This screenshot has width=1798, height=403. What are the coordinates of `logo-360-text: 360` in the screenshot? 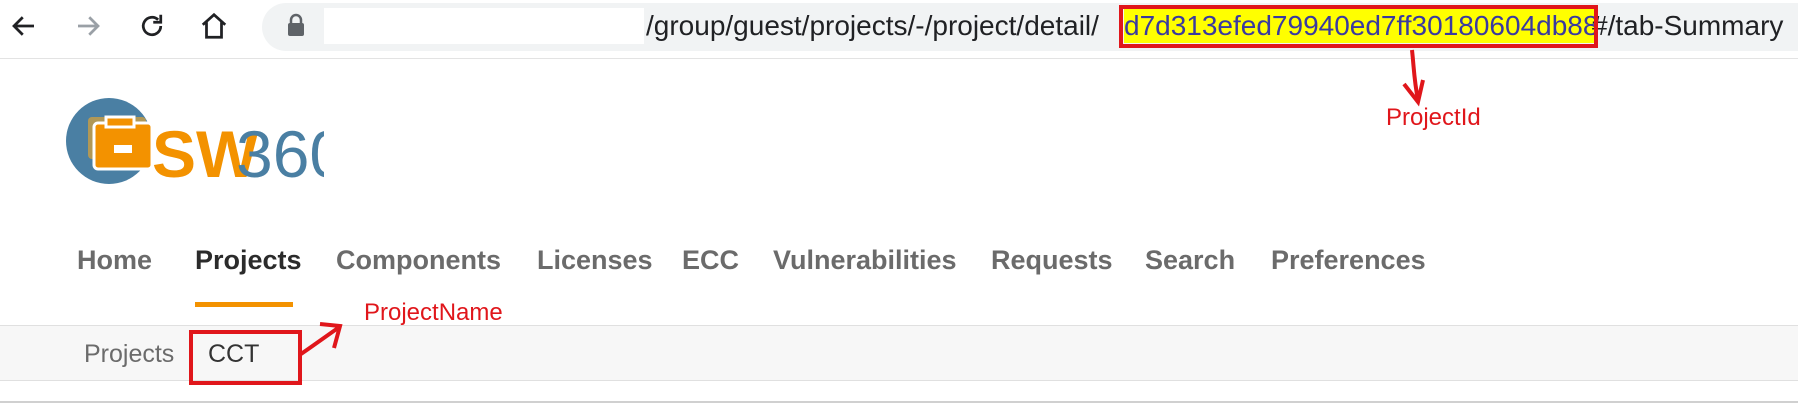 It's located at (280, 152).